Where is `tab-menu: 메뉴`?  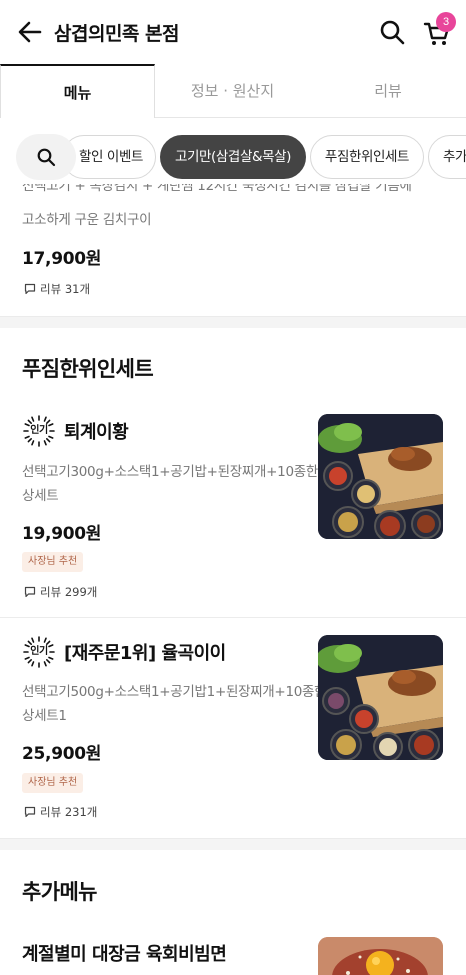
tab-menu: 메뉴 is located at coordinates (77, 91).